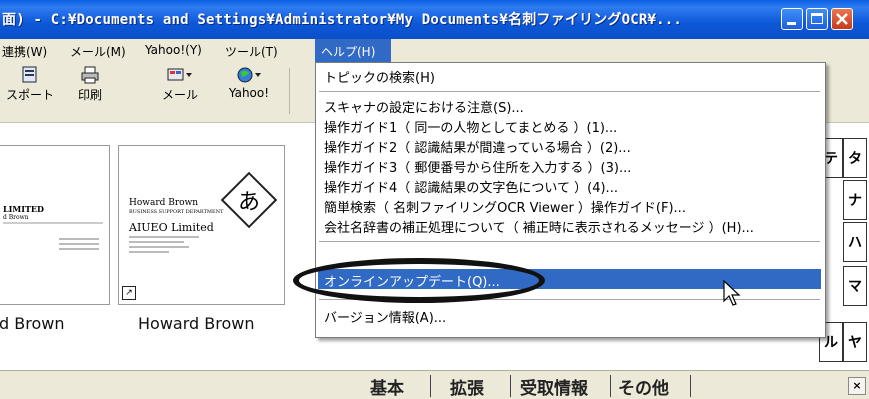  Describe the element at coordinates (732, 293) in the screenshot. I see `mouse-cursor-icon` at that location.